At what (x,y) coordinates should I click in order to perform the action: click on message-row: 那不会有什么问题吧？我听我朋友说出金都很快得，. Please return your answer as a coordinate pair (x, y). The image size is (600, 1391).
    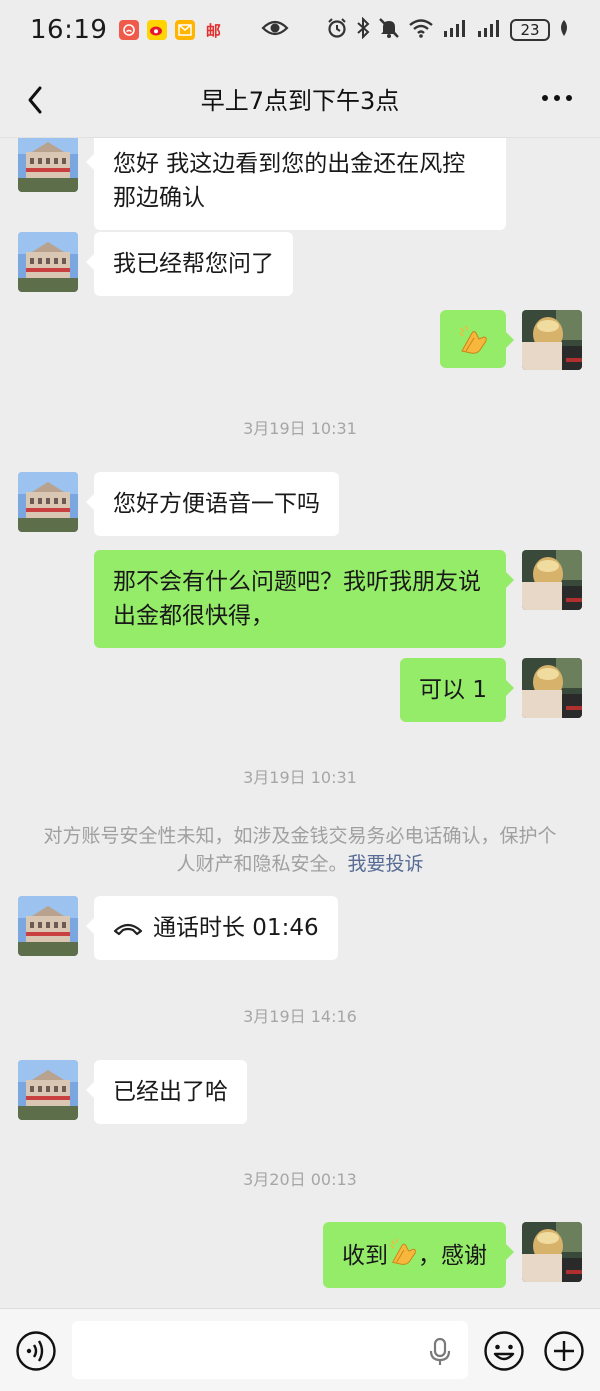
    Looking at the image, I should click on (338, 599).